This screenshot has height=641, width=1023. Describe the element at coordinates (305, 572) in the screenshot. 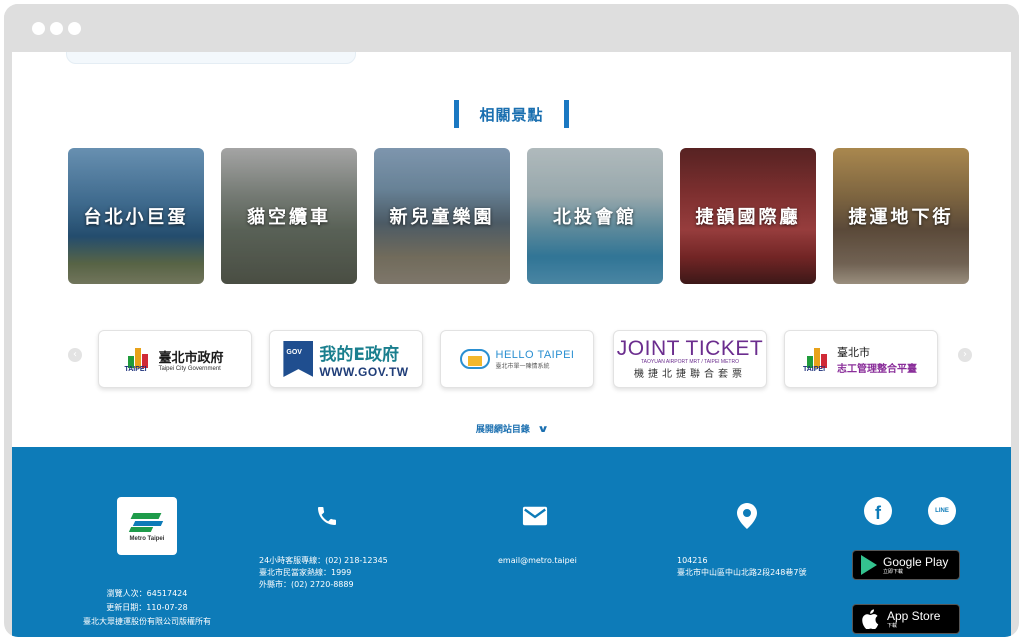

I see `phone-line: 臺北市民當家熱線：1999` at that location.